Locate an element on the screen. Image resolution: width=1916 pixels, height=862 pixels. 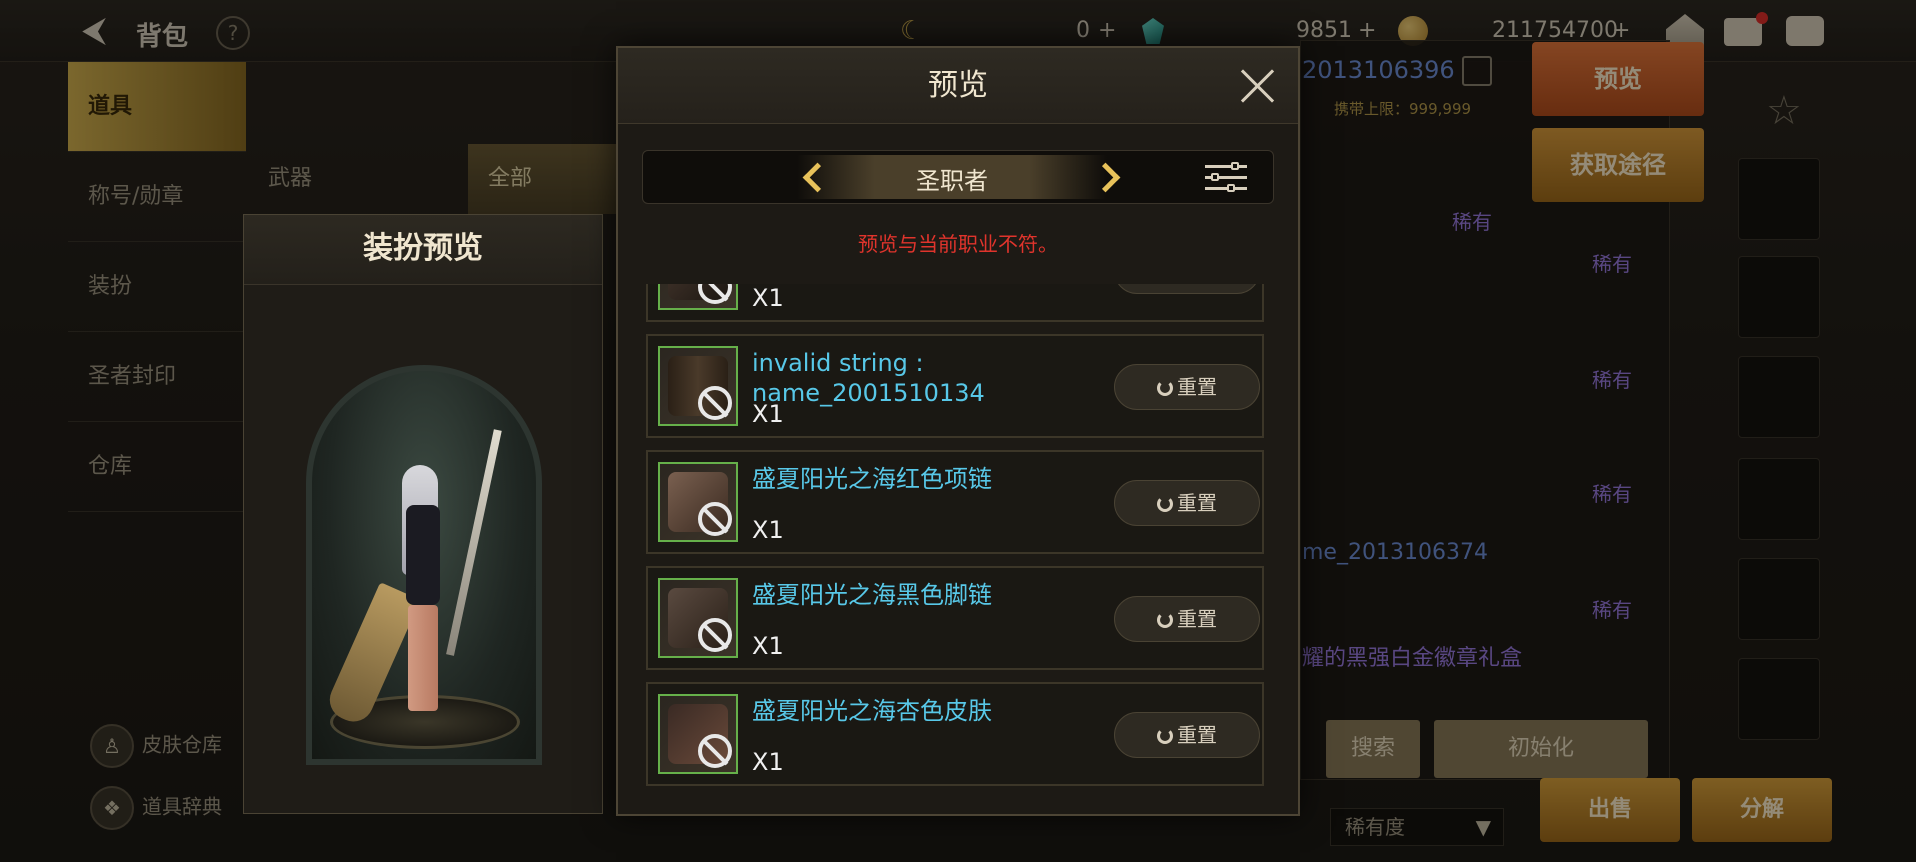
nav-item-outfit: 装扮 is located at coordinates (157, 287).